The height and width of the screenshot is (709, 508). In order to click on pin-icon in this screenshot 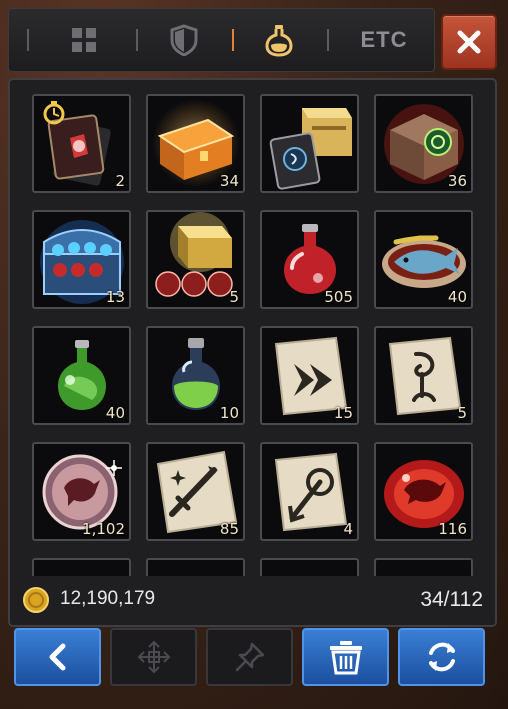, I will do `click(249, 657)`.